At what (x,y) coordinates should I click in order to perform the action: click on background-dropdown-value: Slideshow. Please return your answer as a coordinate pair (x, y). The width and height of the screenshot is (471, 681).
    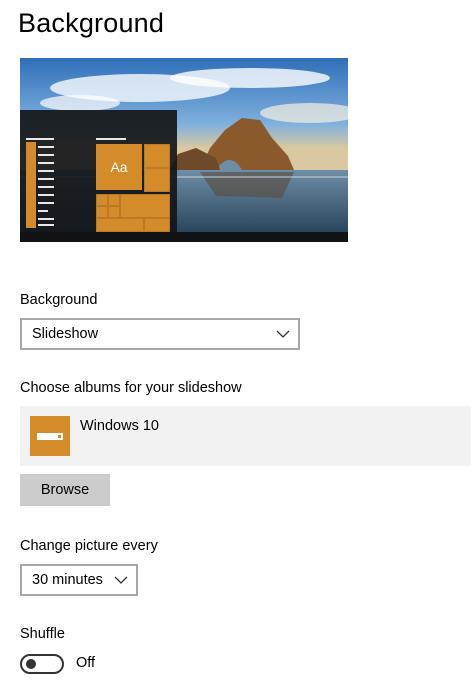
    Looking at the image, I should click on (65, 334).